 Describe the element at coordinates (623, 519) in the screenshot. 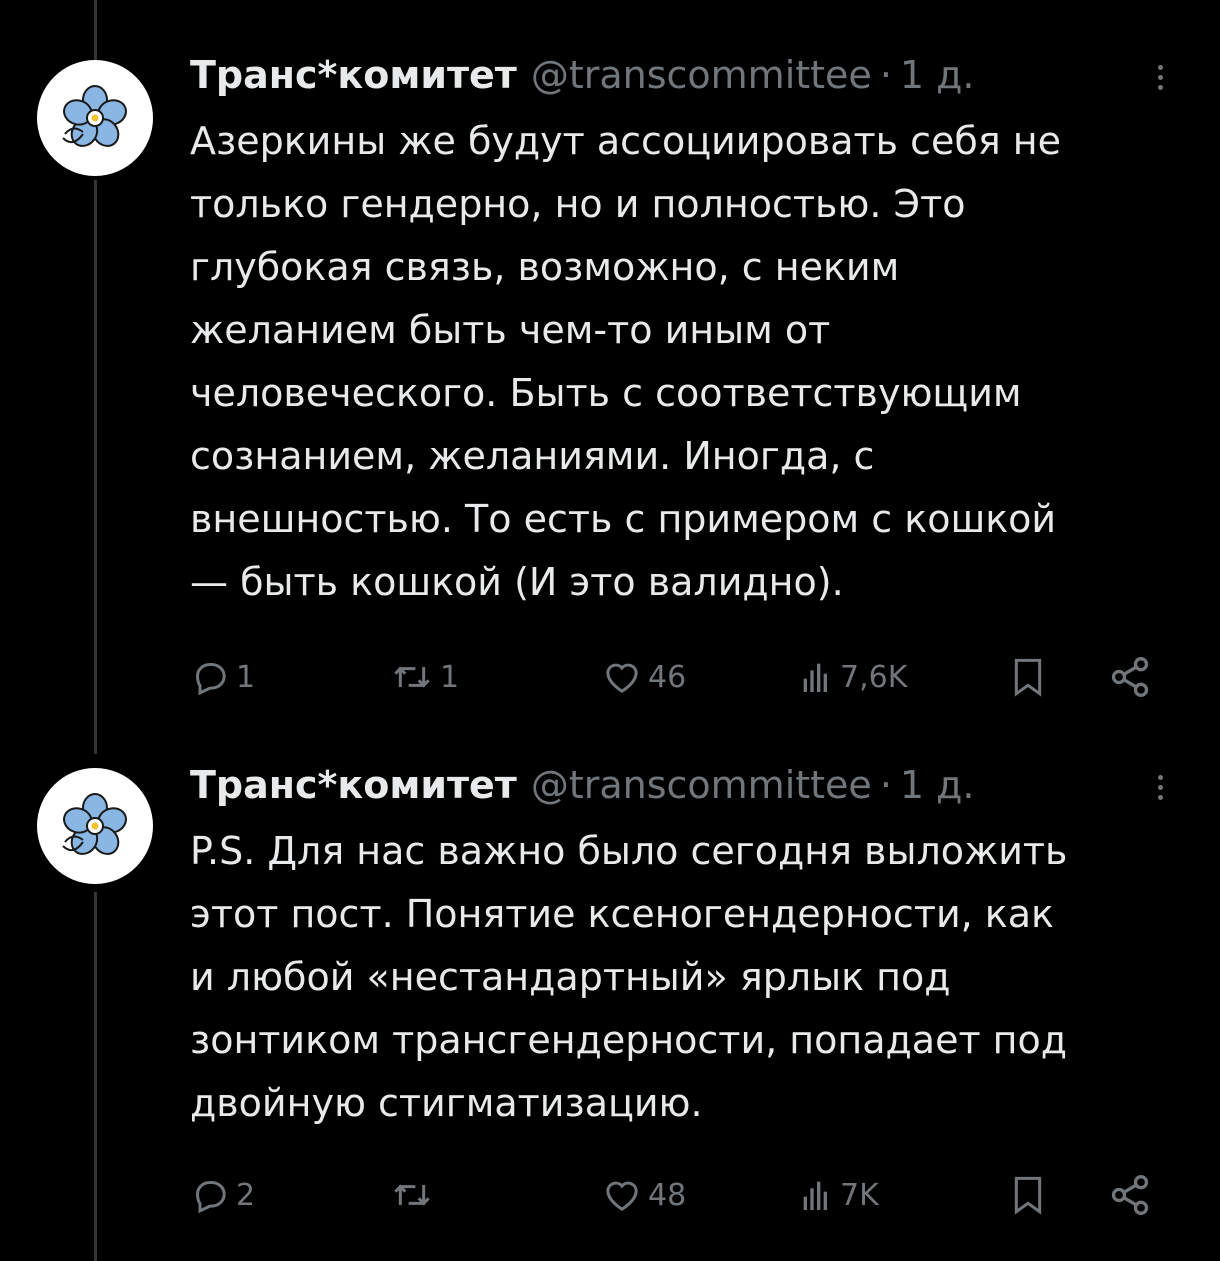

I see `text-line: внешностью. То есть с примером с кошкой` at that location.